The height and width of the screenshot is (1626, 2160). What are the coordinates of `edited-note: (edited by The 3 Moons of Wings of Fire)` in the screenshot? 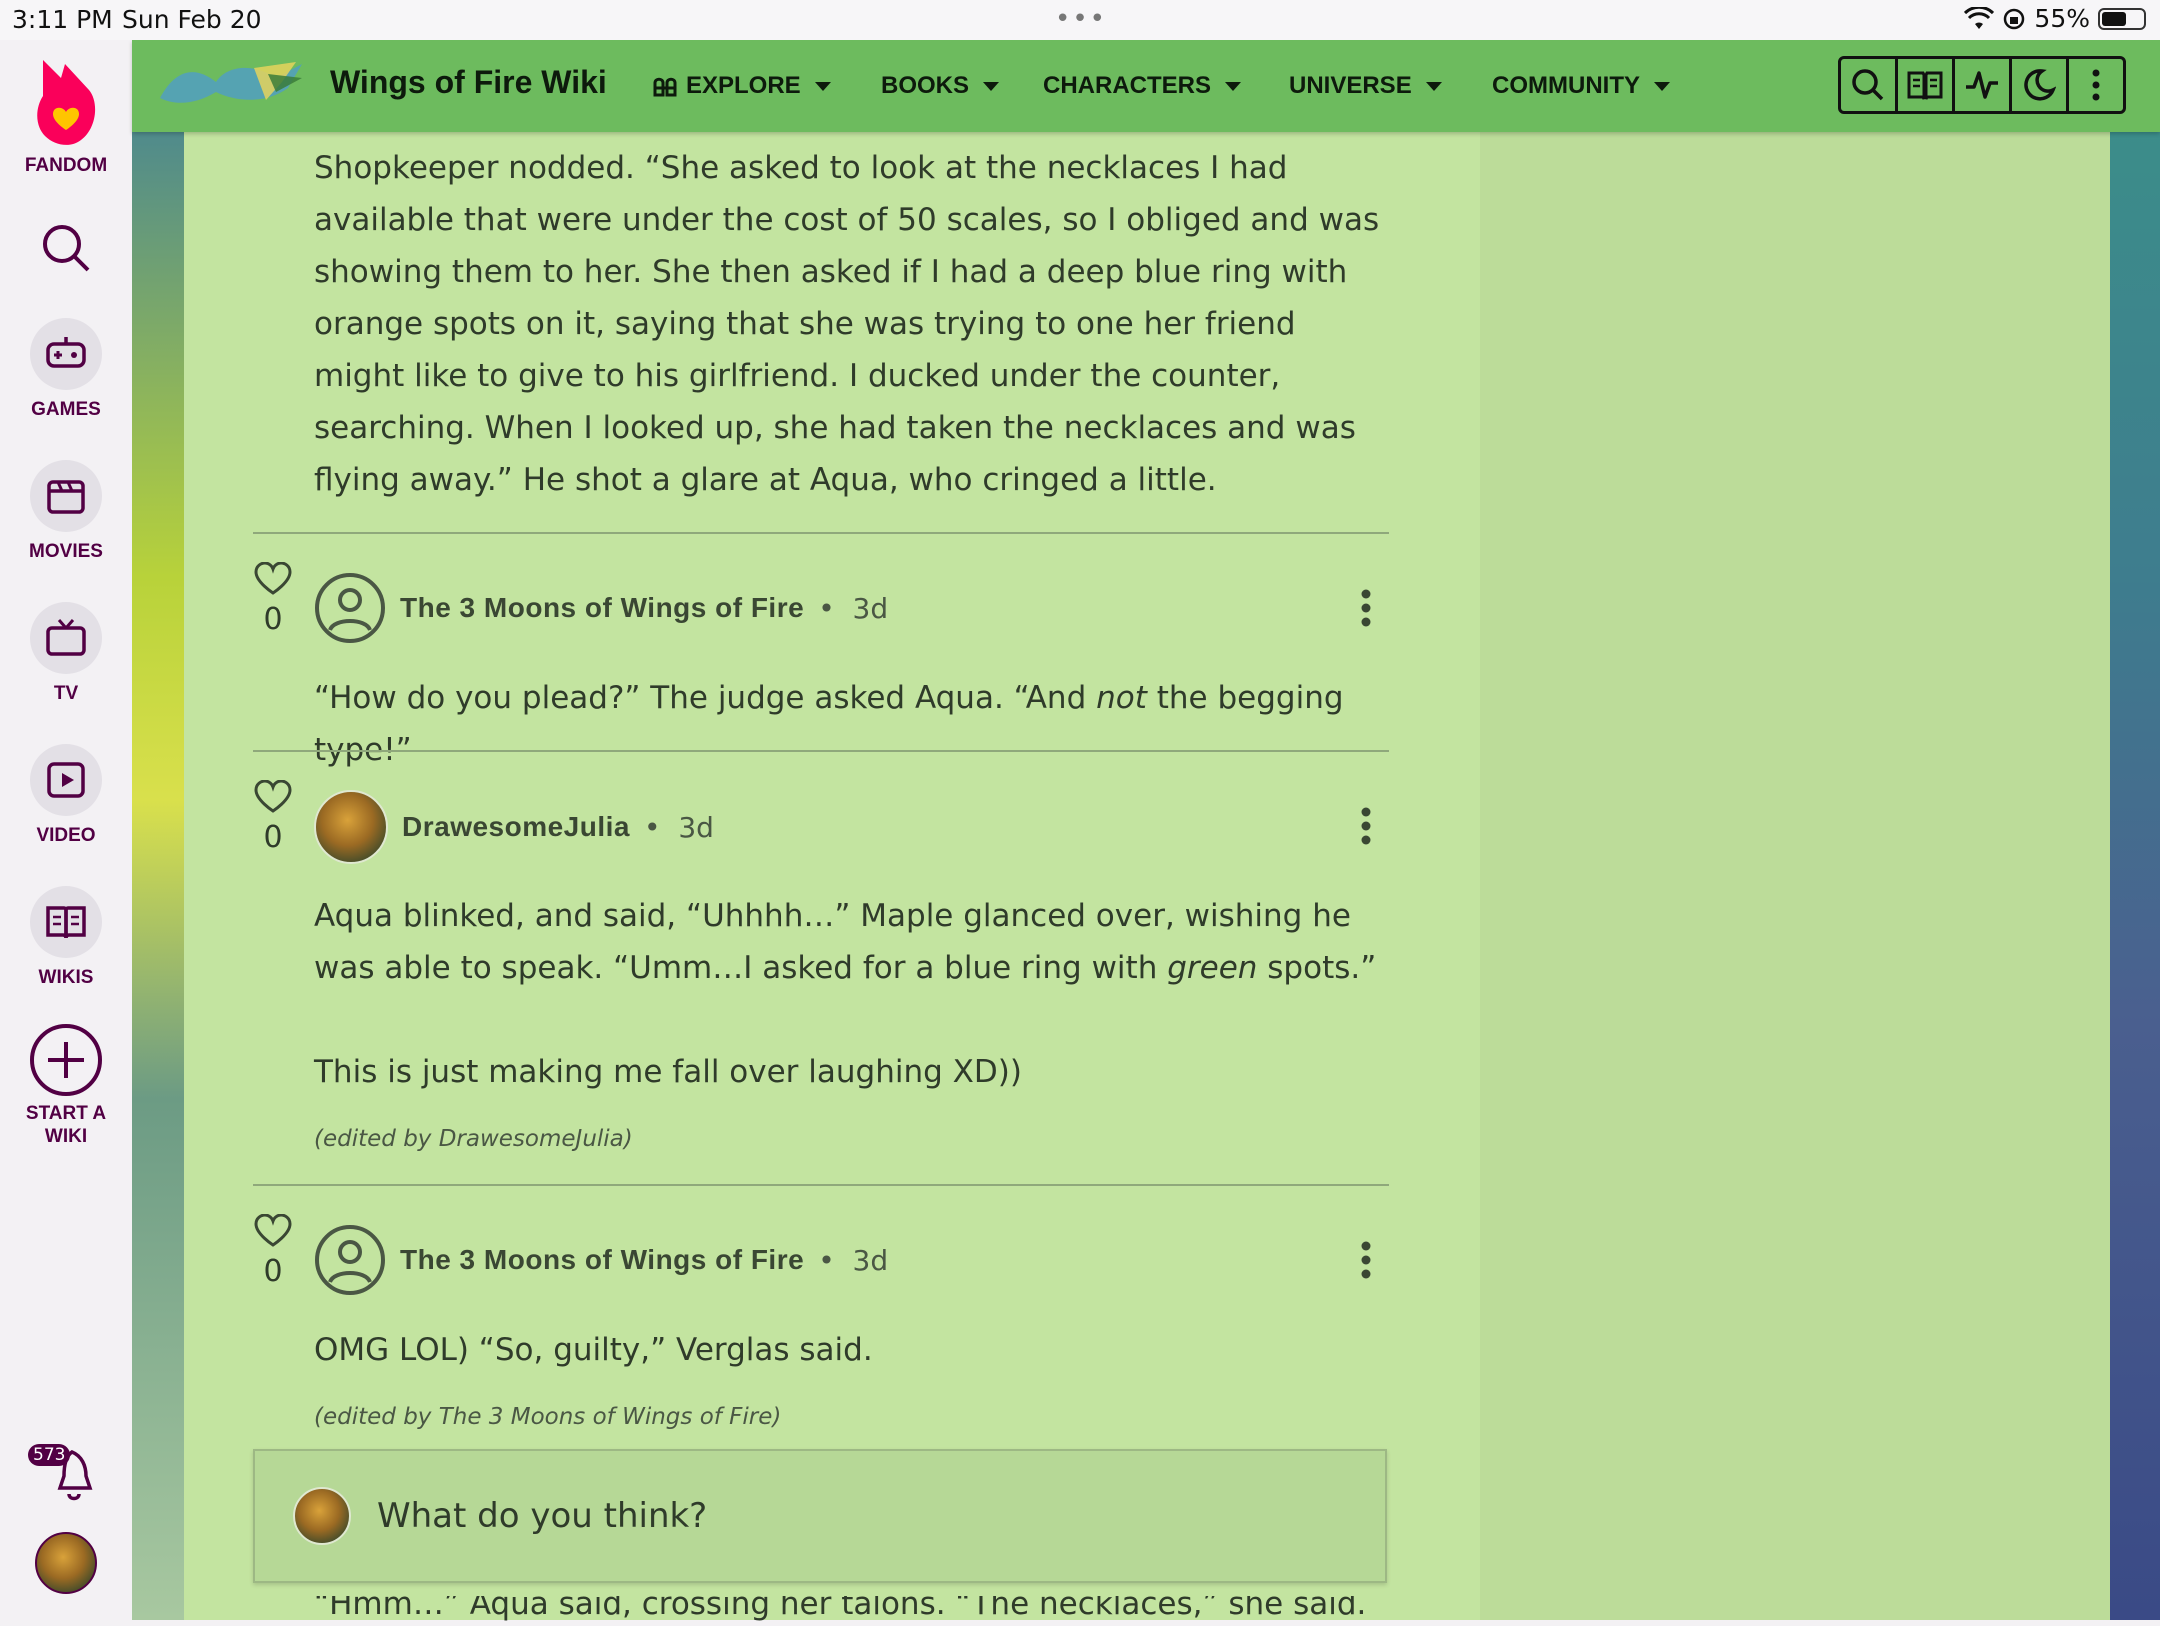 It's located at (548, 1417).